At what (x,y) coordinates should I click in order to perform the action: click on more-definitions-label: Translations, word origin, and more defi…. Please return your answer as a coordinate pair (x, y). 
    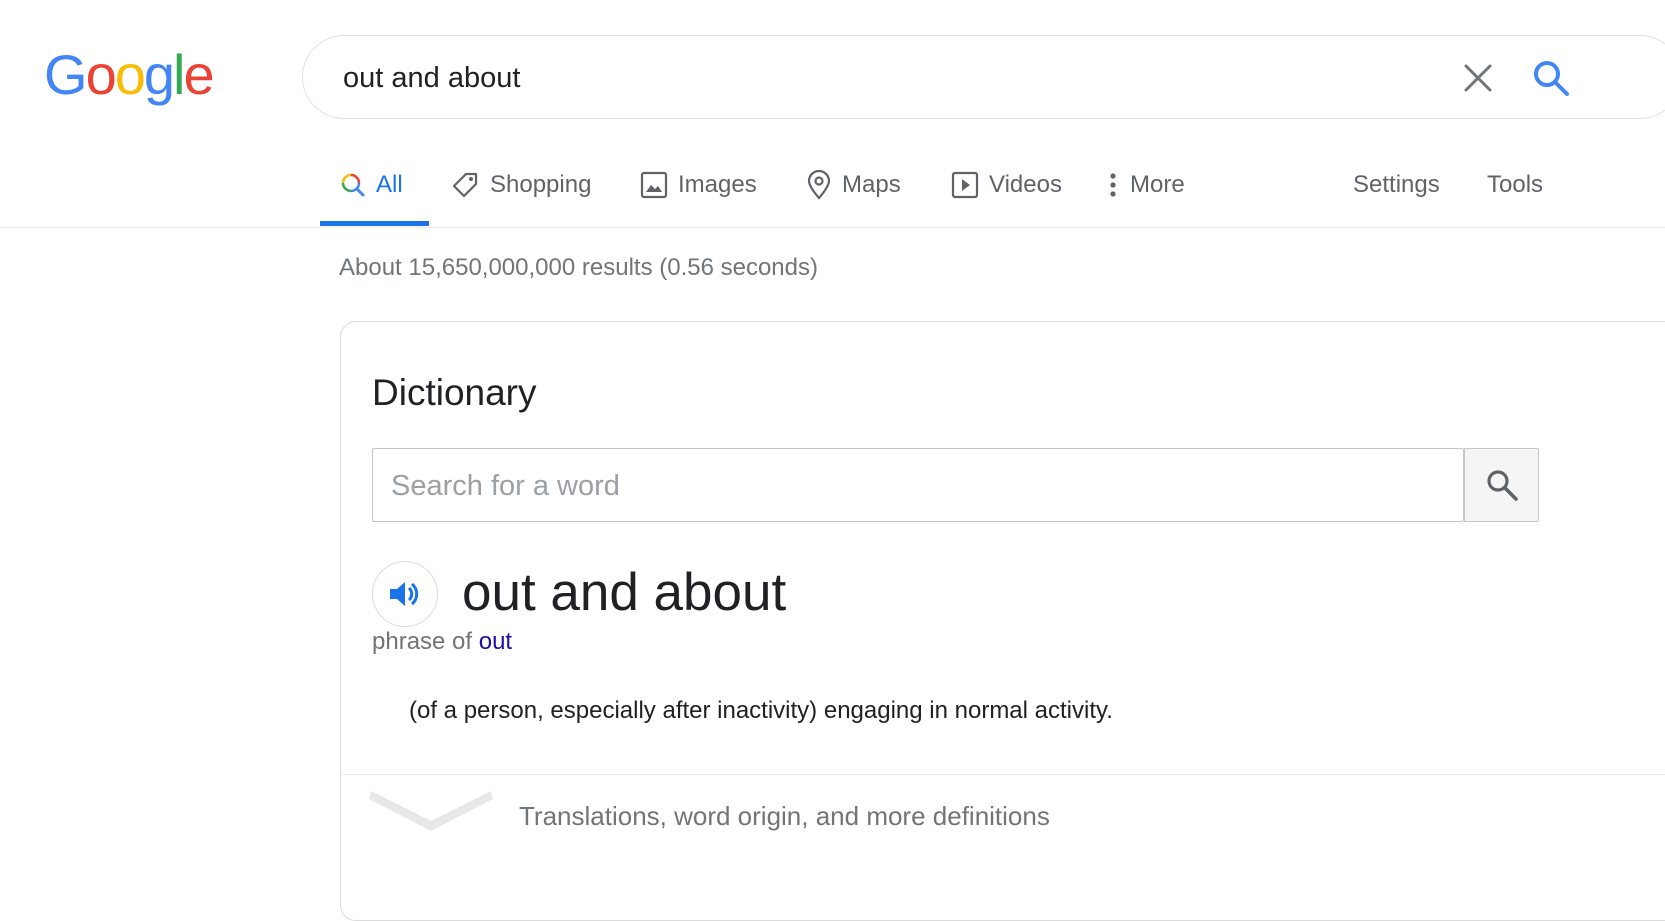
    Looking at the image, I should click on (784, 816).